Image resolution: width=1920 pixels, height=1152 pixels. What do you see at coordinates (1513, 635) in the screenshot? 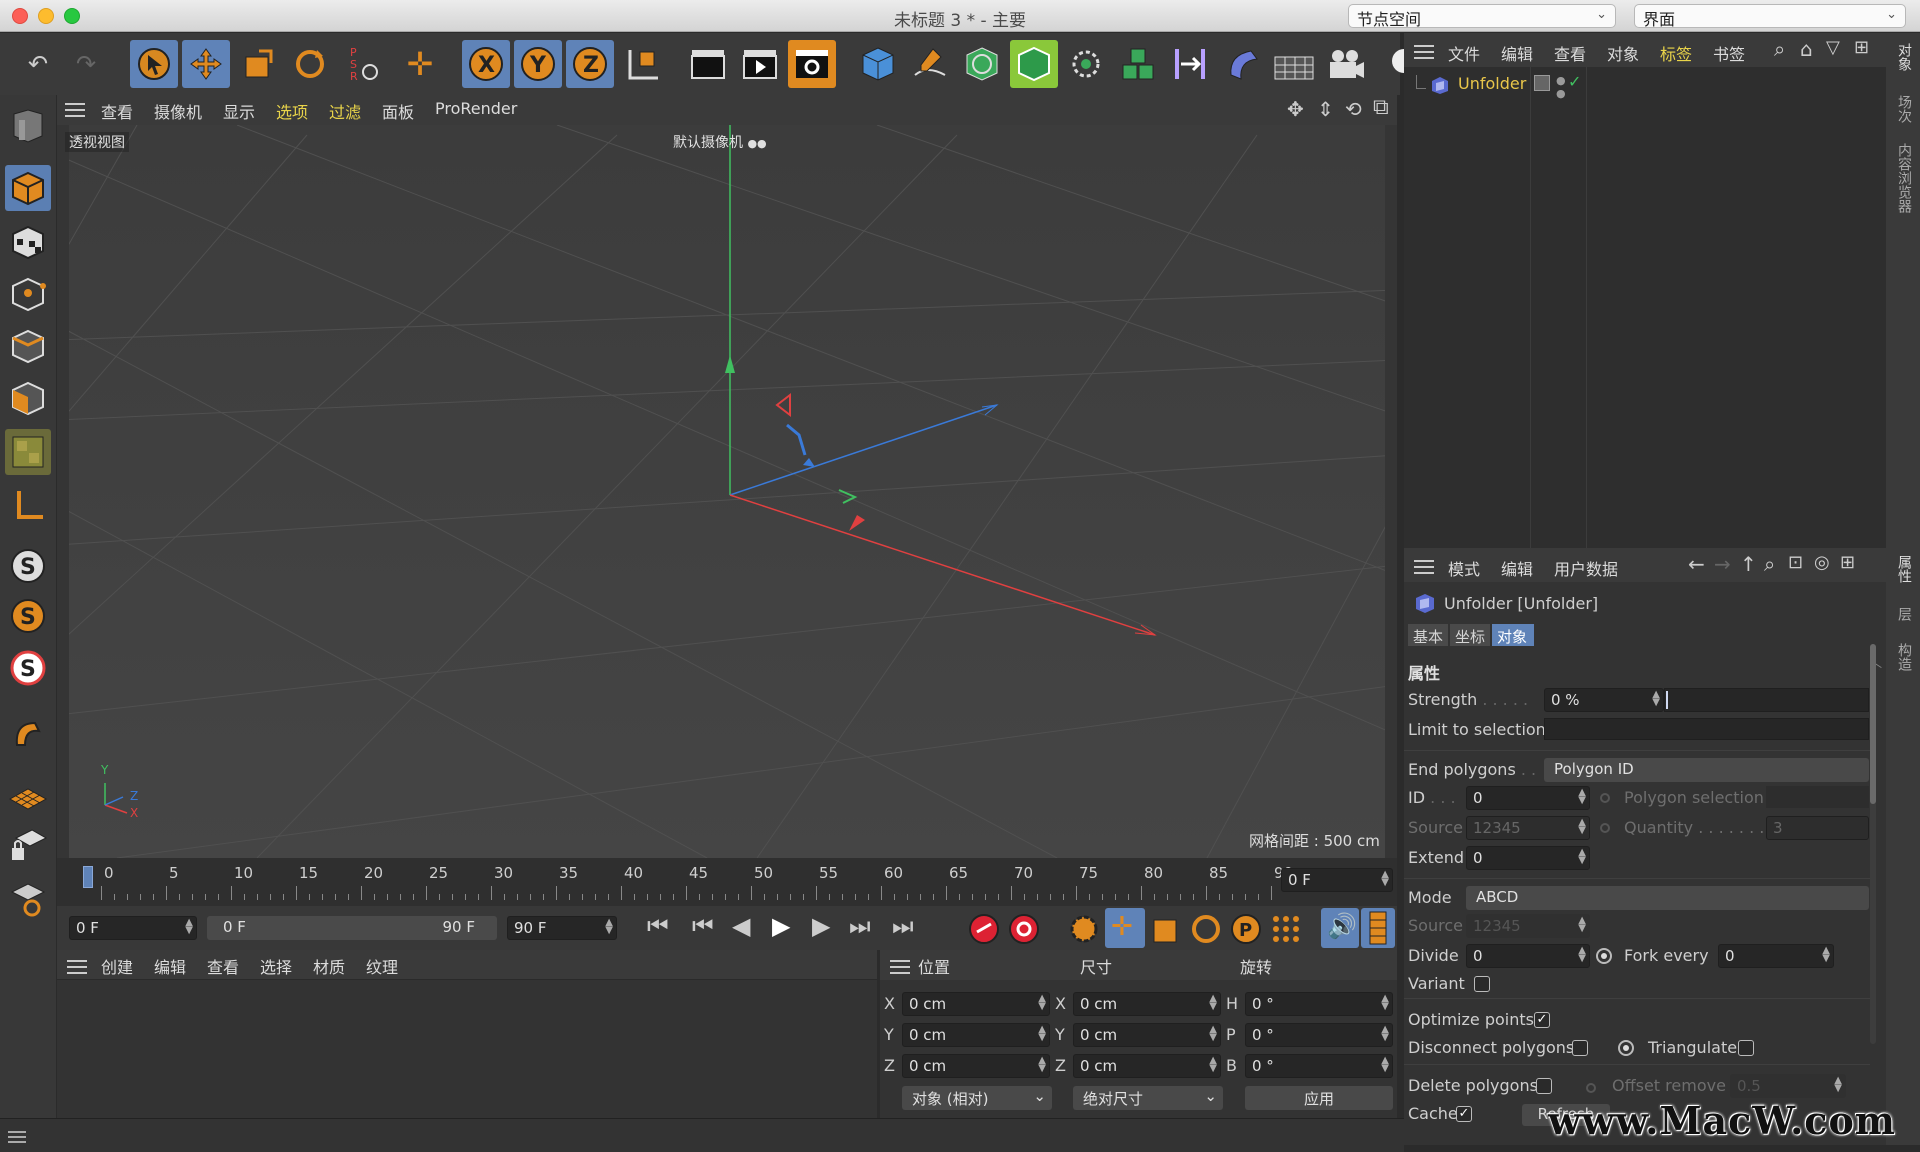
I see `tab-object: 对象` at bounding box center [1513, 635].